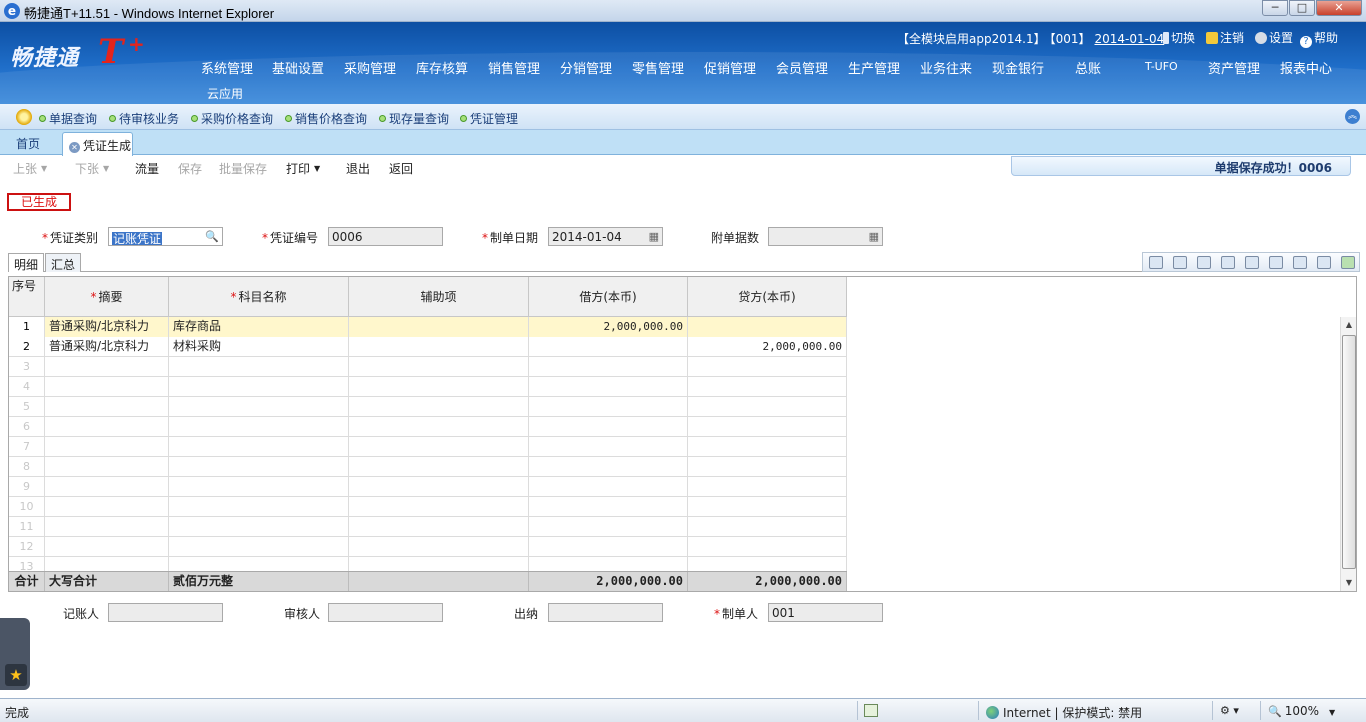 The height and width of the screenshot is (722, 1366). Describe the element at coordinates (874, 67) in the screenshot. I see `nav-production: 生产管理` at that location.